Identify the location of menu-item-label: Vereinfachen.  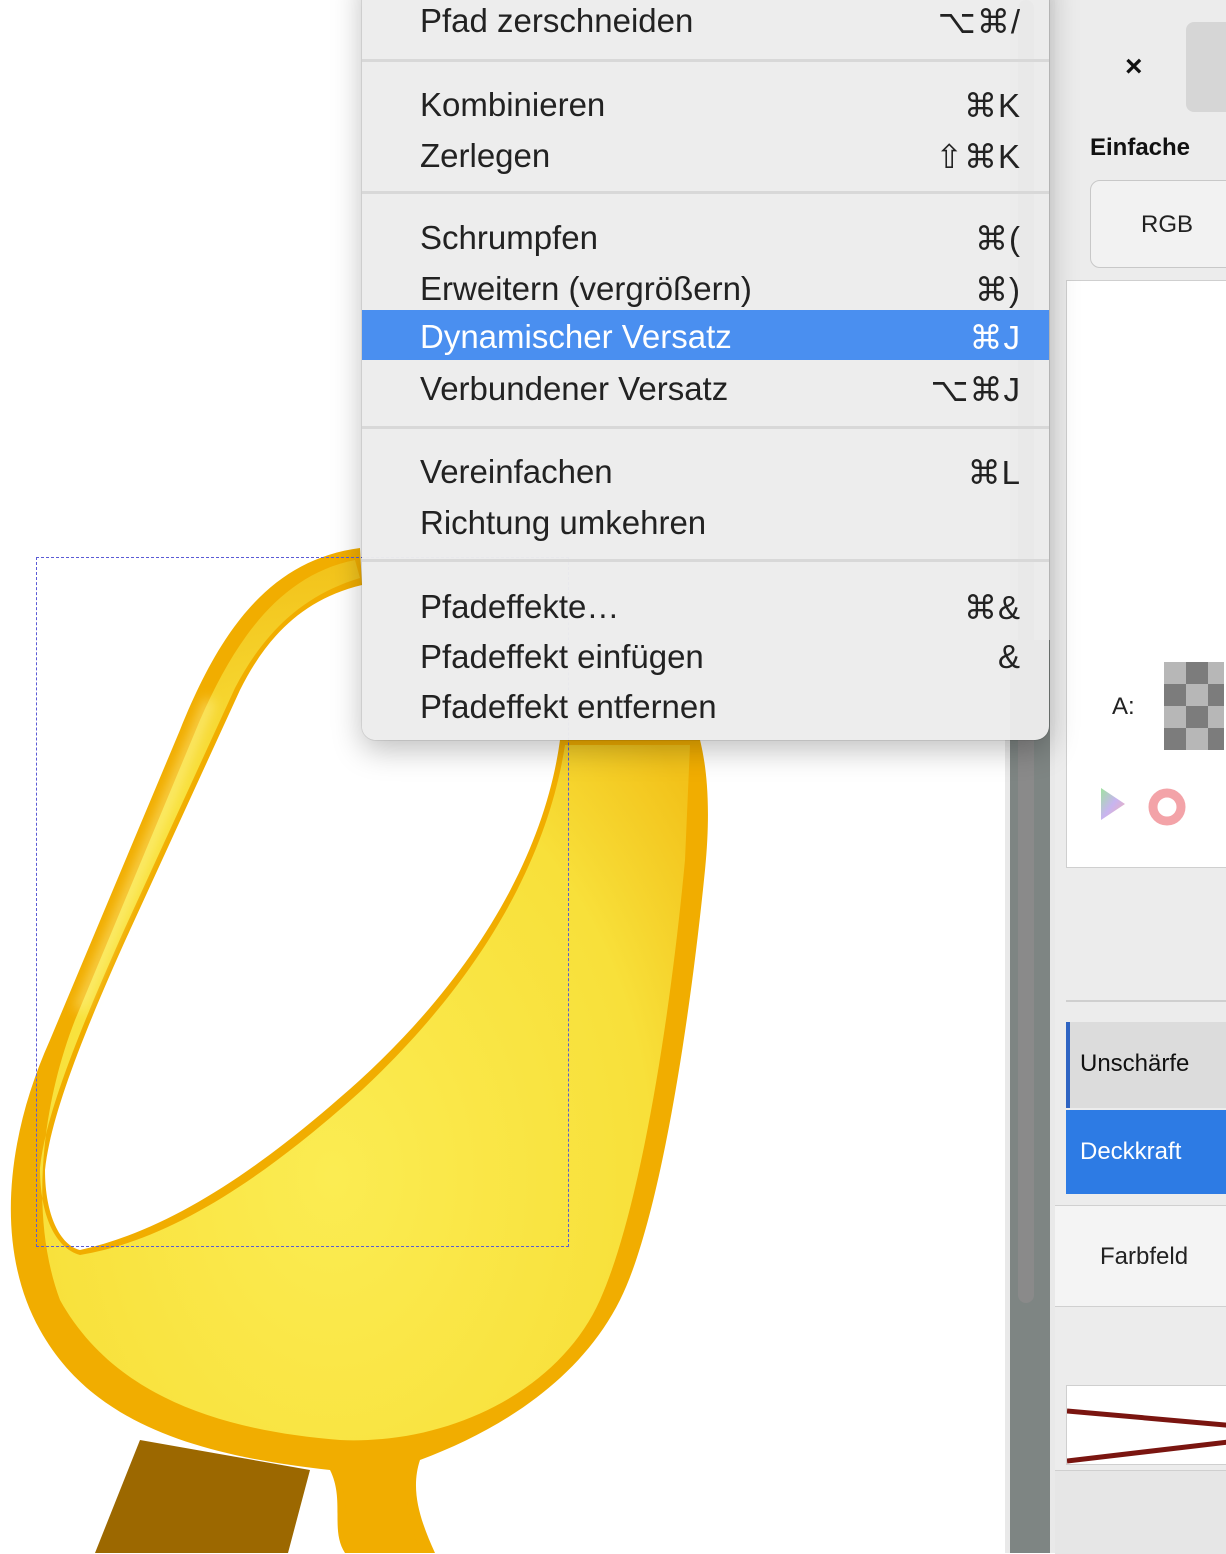
(516, 471).